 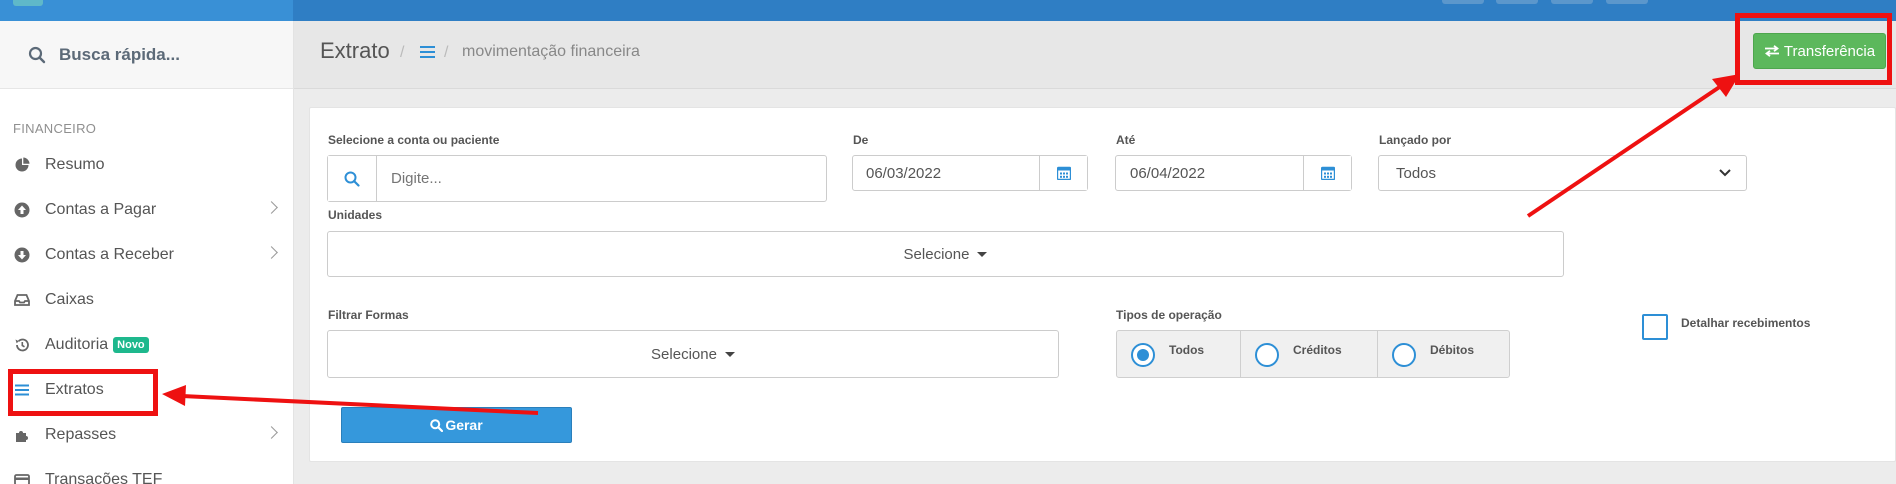 What do you see at coordinates (1317, 350) in the screenshot?
I see `radio-label: Créditos` at bounding box center [1317, 350].